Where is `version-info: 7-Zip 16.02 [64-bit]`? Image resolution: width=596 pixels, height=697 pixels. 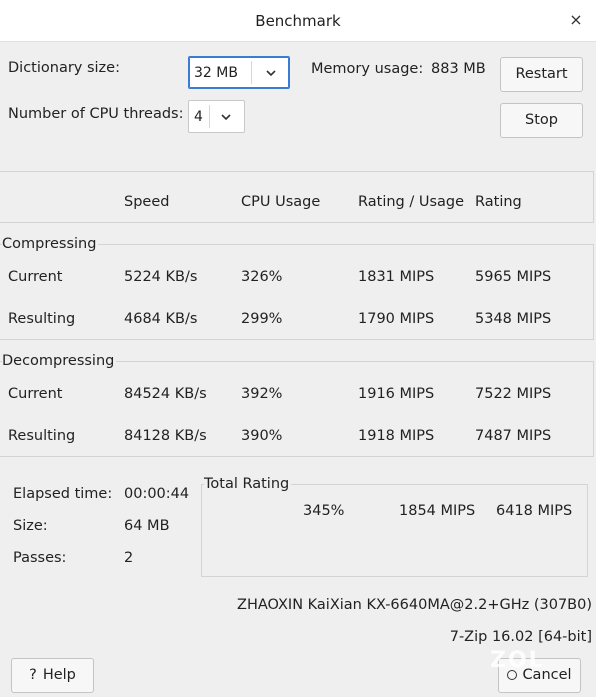 version-info: 7-Zip 16.02 [64-bit] is located at coordinates (520, 637).